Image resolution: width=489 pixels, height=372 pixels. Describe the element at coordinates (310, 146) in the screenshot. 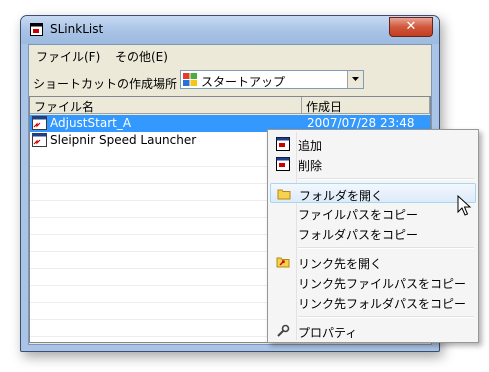

I see `menu-item-label: 追加` at that location.